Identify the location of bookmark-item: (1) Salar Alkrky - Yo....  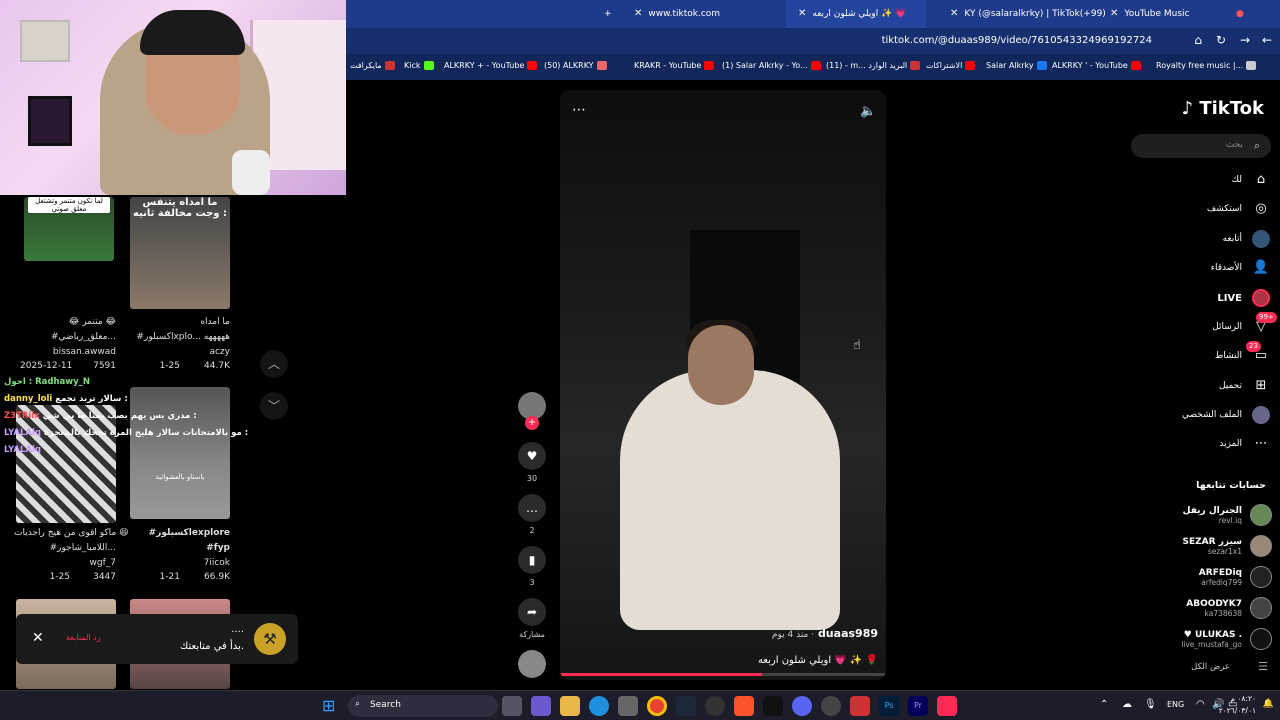
(771, 65).